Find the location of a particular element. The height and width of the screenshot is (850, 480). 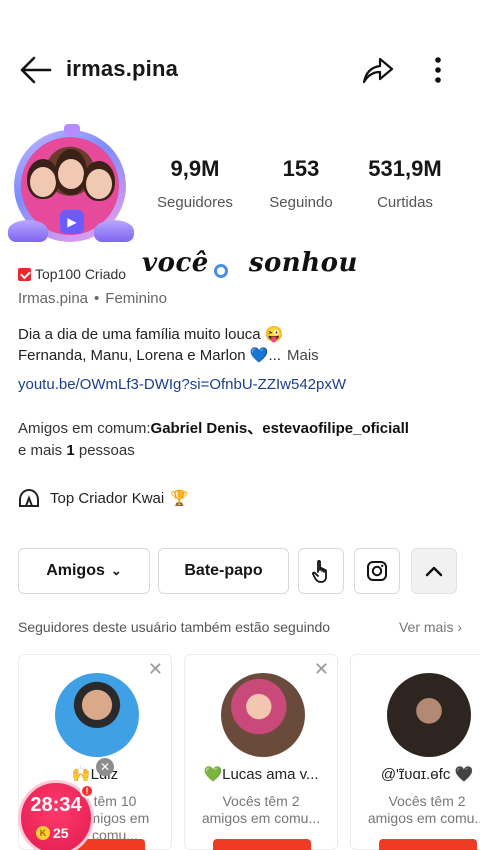

collapse-suggestions-button is located at coordinates (434, 571).